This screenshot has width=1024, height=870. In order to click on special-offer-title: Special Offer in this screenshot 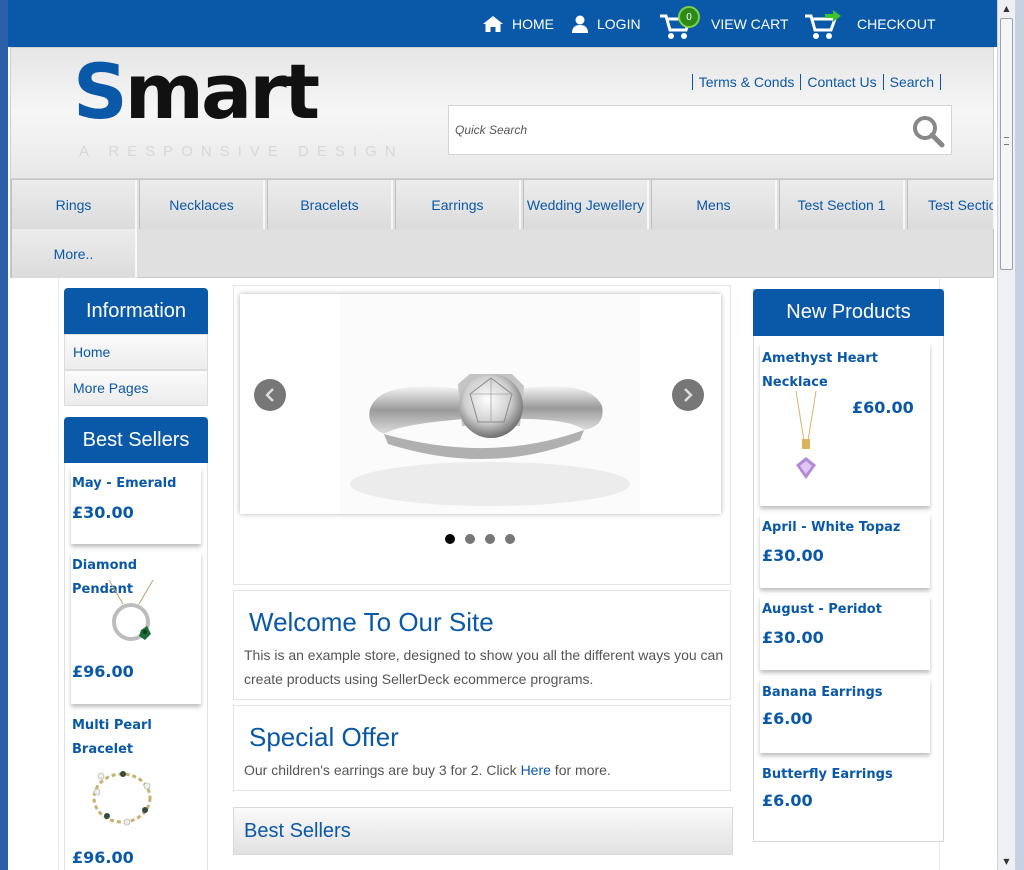, I will do `click(324, 737)`.